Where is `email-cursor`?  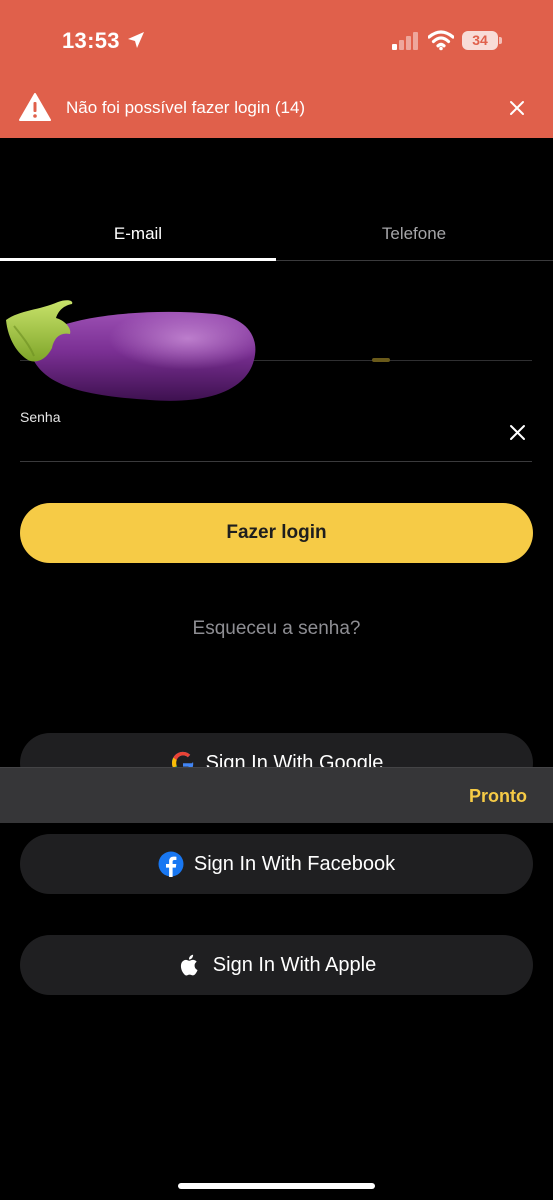
email-cursor is located at coordinates (381, 360).